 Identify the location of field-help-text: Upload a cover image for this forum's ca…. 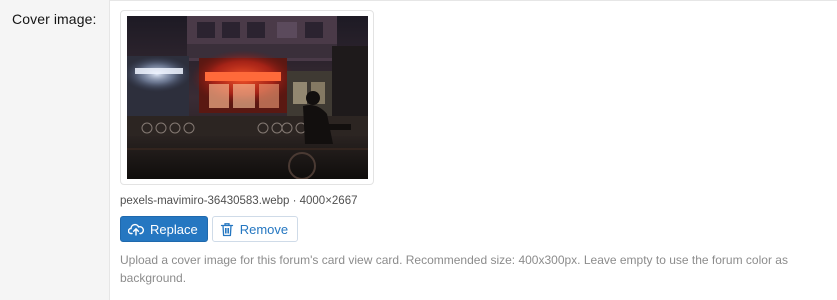
(454, 269).